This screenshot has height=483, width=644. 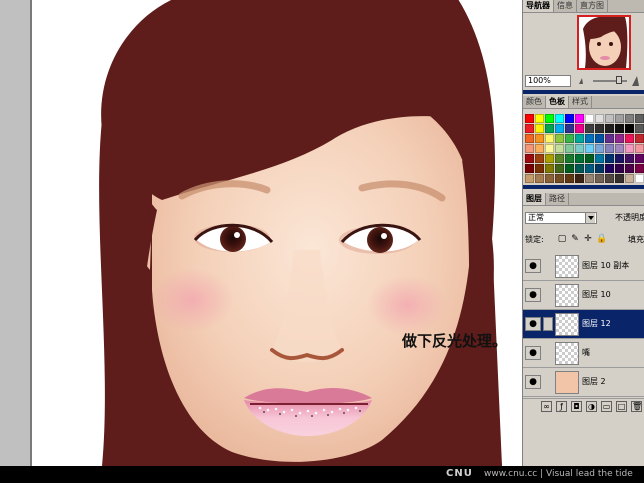 I want to click on tab-layers: 图层, so click(x=534, y=199).